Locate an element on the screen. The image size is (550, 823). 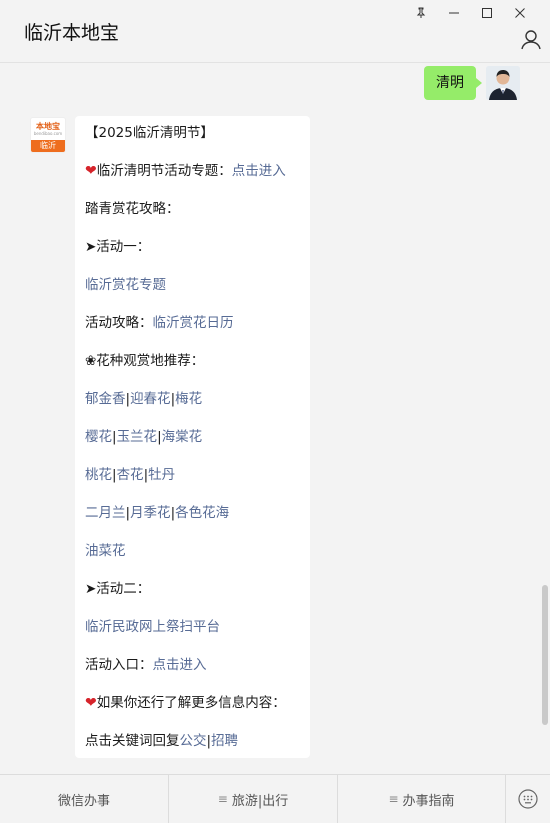
sent-message-row: 清明 is located at coordinates (472, 83).